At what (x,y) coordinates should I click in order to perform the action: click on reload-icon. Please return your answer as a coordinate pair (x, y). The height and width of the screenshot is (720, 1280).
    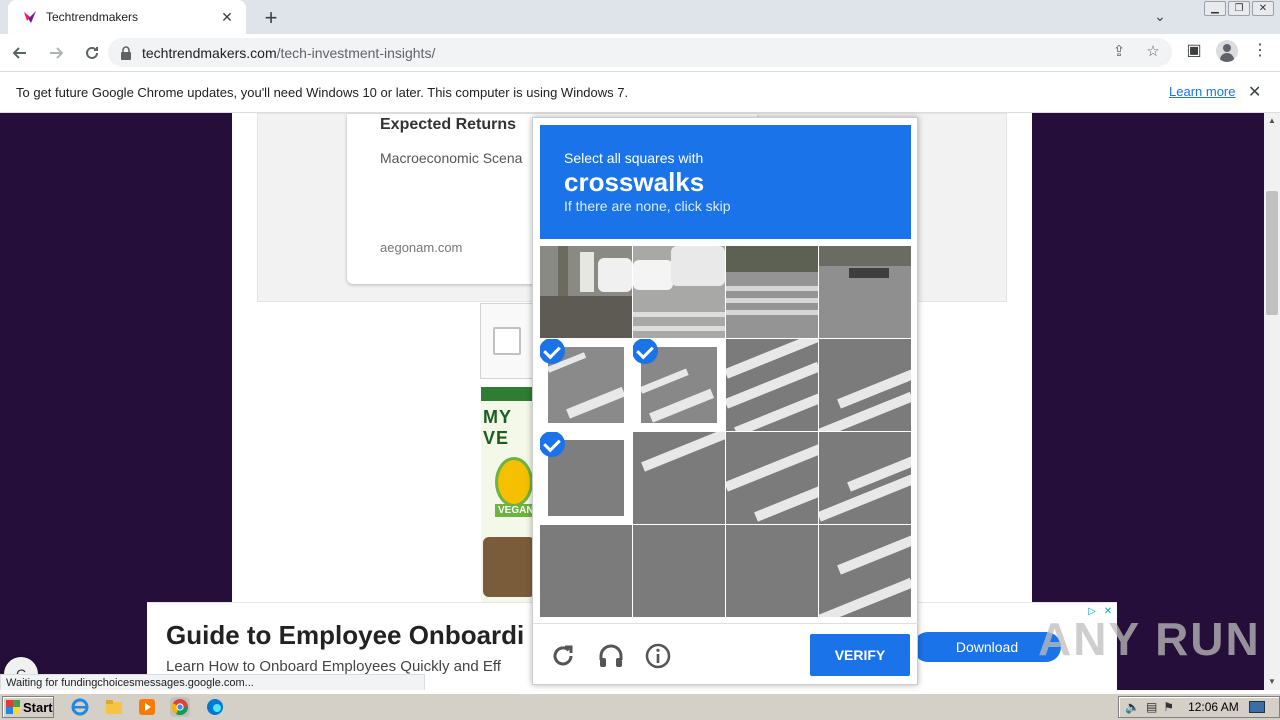
    Looking at the image, I should click on (92, 52).